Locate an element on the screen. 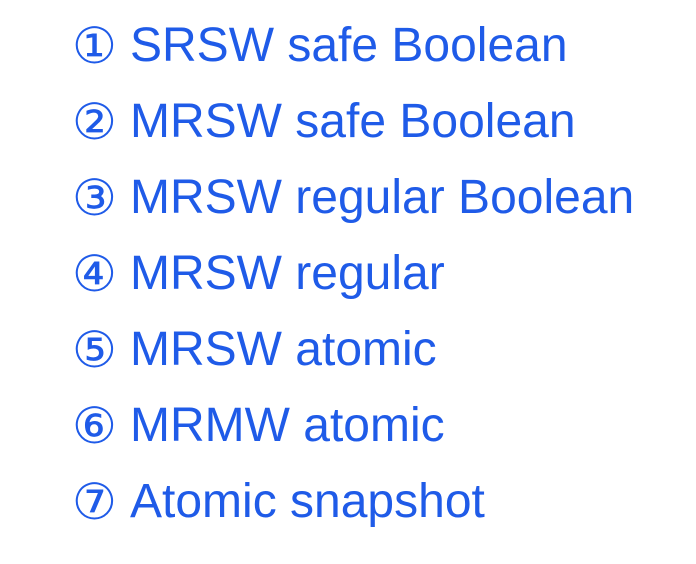 Image resolution: width=696 pixels, height=564 pixels. list-item-1: ① SRSW safe Boolean is located at coordinates (353, 46).